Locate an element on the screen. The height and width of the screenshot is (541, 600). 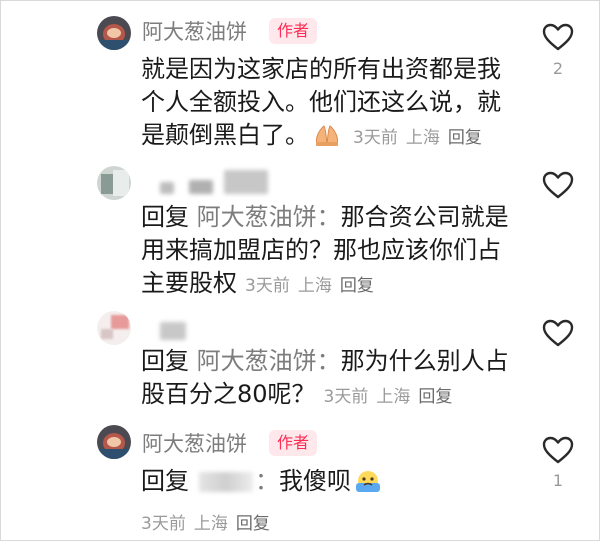
comment-line-last: 主要股权 3天前 上海 回复 is located at coordinates (325, 285).